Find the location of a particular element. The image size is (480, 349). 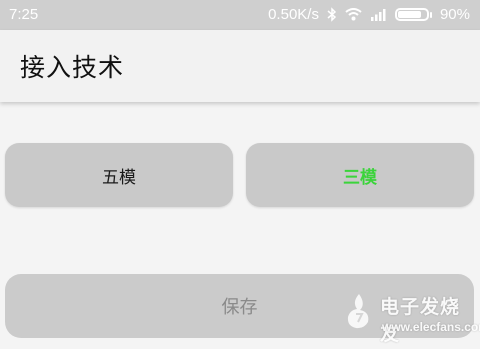

battery-cap is located at coordinates (430, 14).